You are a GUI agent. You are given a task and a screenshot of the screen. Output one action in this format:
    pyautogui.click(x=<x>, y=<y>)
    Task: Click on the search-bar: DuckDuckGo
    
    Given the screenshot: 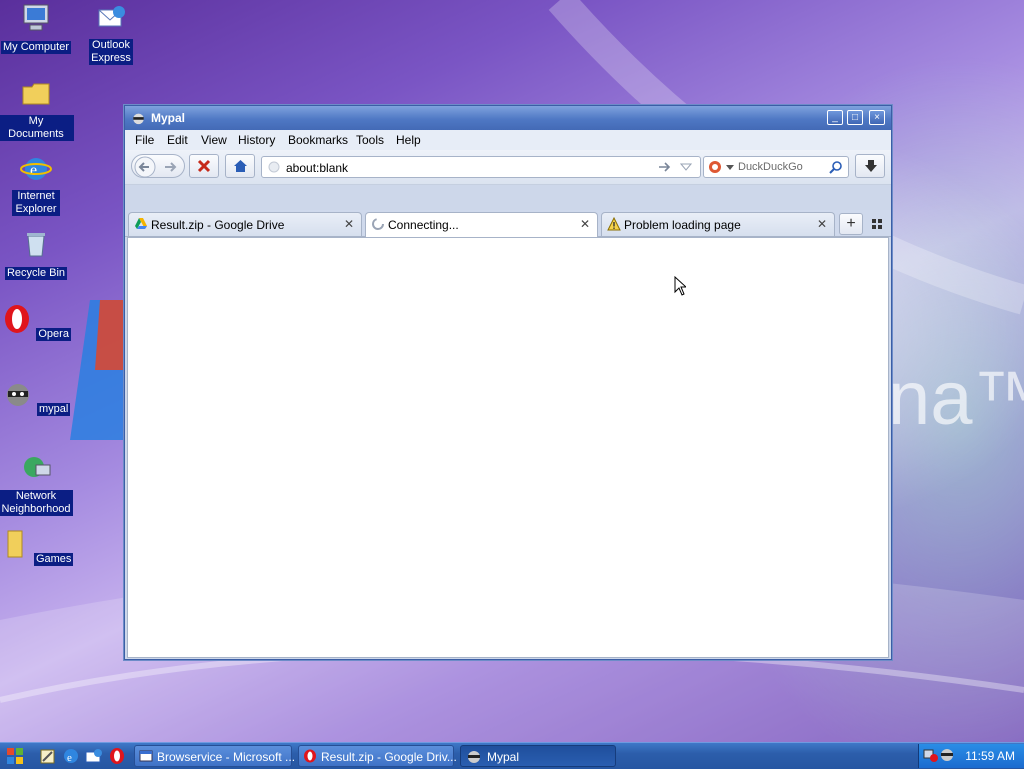 What is the action you would take?
    pyautogui.click(x=776, y=167)
    